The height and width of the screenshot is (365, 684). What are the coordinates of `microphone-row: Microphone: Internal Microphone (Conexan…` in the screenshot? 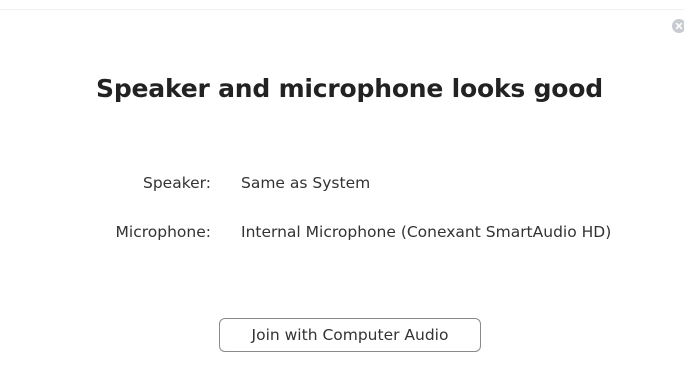 It's located at (342, 235).